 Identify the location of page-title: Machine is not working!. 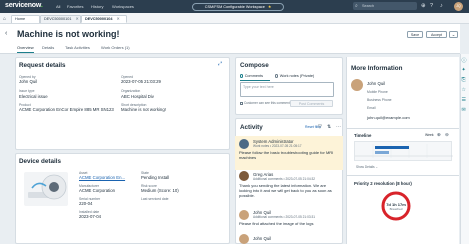
(68, 34).